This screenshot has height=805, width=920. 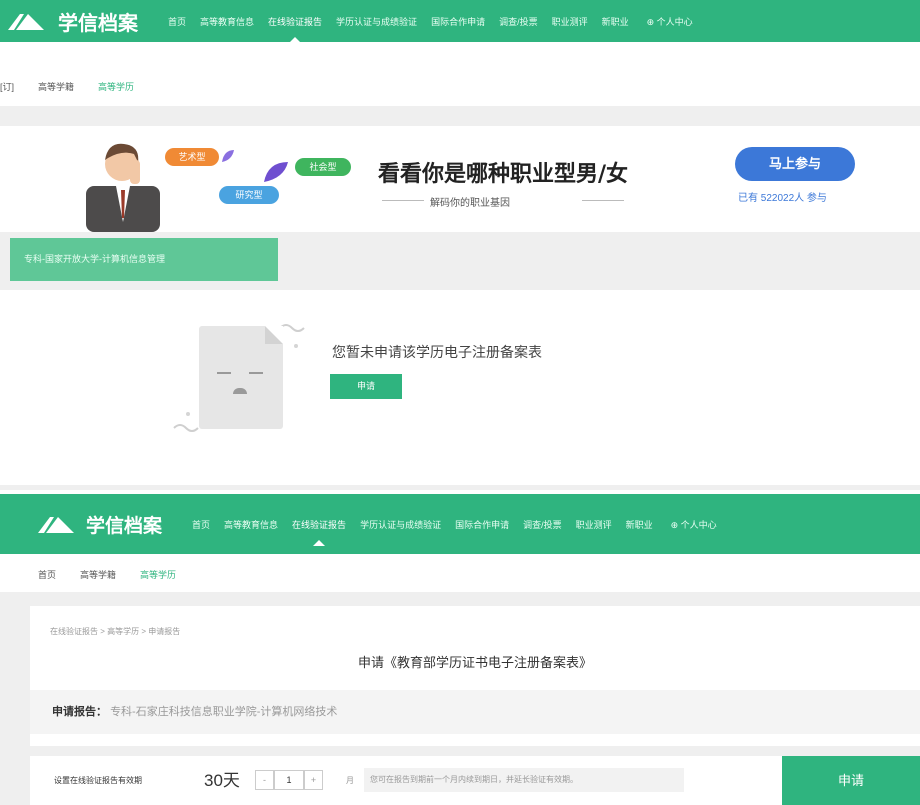 What do you see at coordinates (437, 352) in the screenshot?
I see `empty-message: 您暂未申请该学历电子注册备案表` at bounding box center [437, 352].